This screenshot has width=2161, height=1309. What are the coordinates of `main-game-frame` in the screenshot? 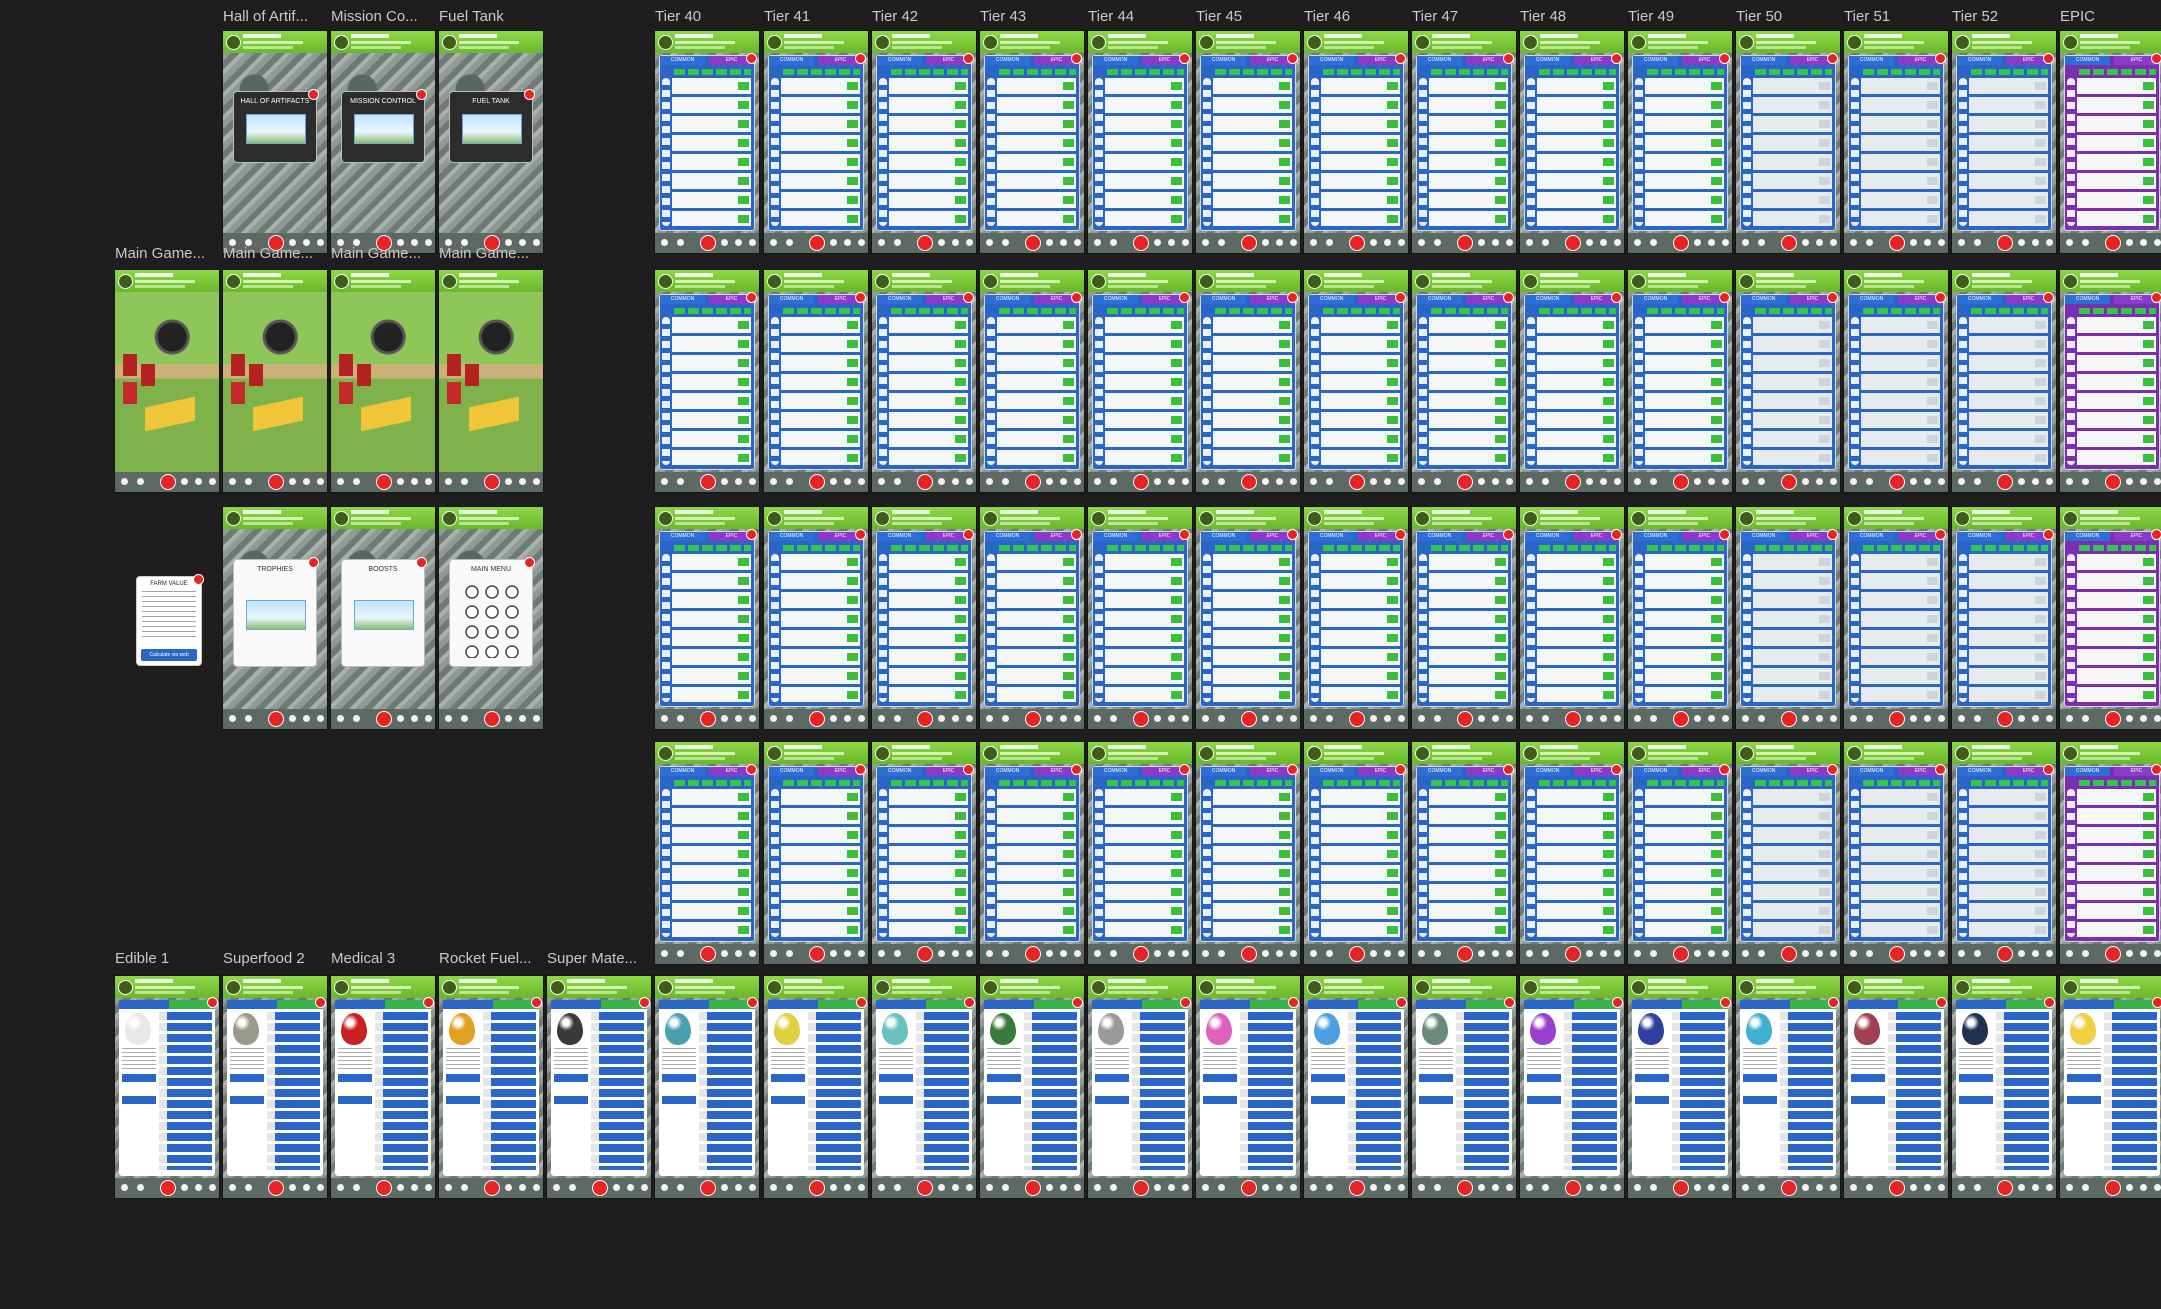 It's located at (275, 381).